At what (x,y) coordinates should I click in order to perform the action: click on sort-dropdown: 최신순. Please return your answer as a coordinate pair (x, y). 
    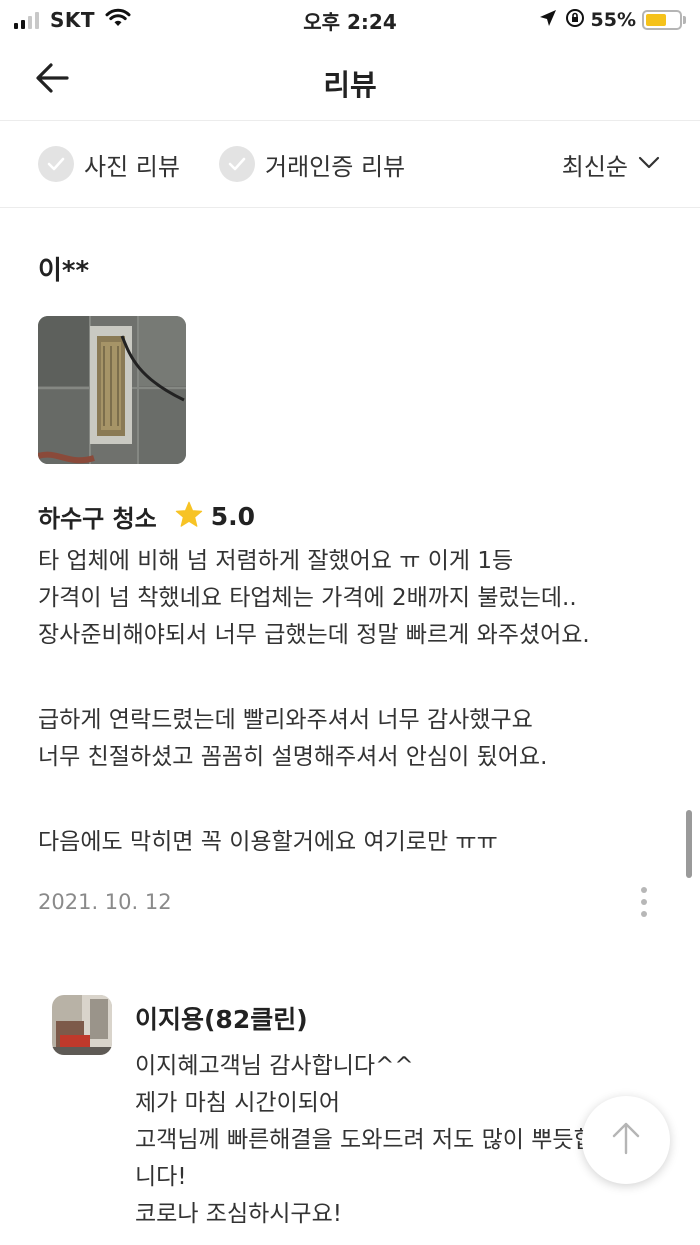
    Looking at the image, I should click on (611, 164).